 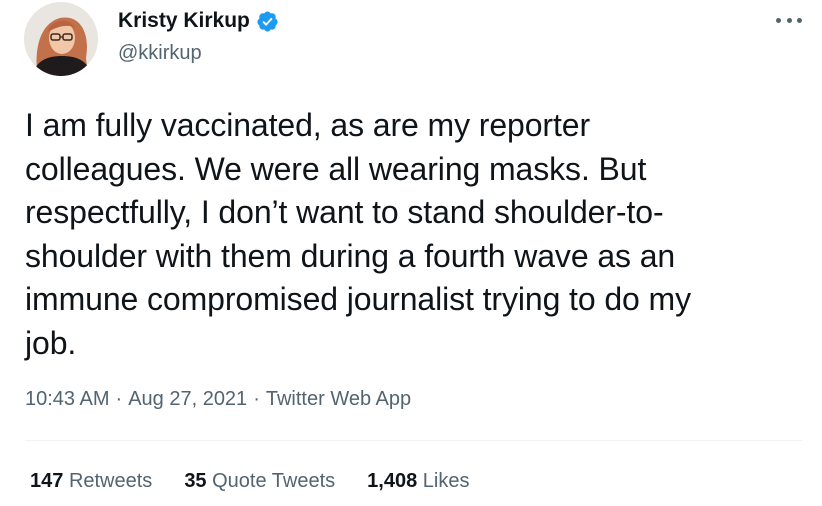 What do you see at coordinates (110, 481) in the screenshot?
I see `retweets-label: Retweets` at bounding box center [110, 481].